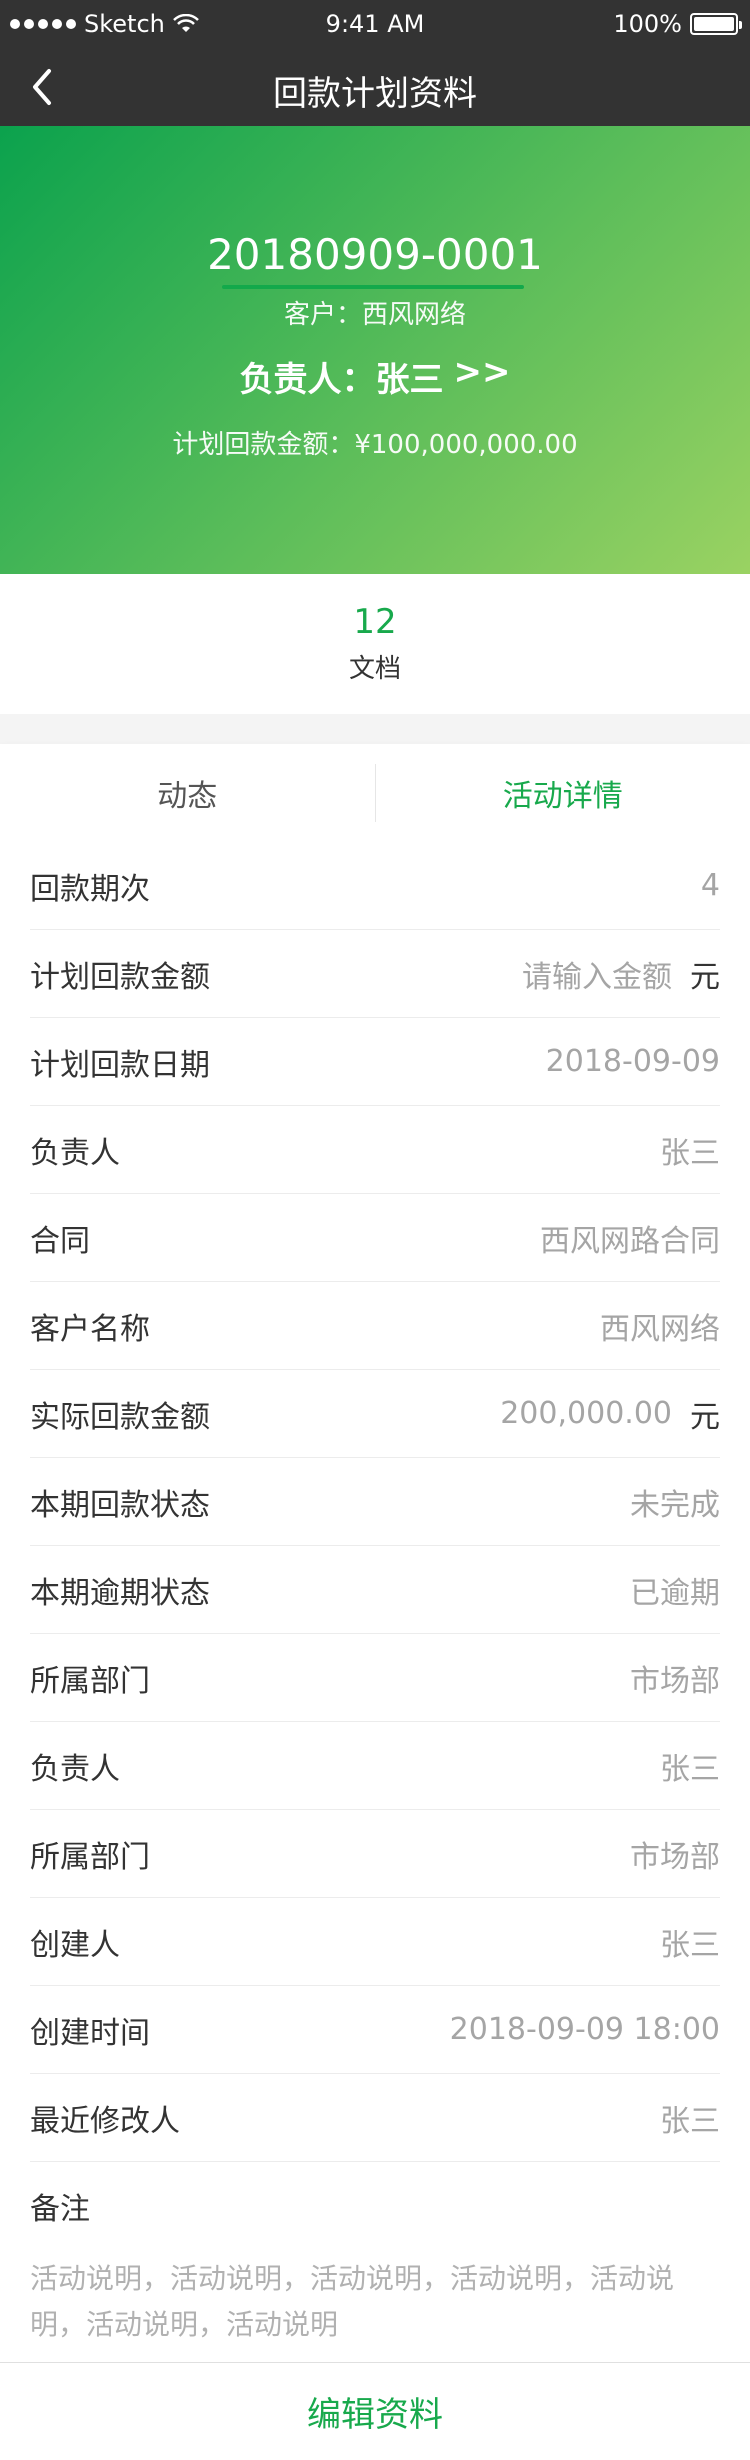 The image size is (750, 2460). I want to click on footer-bar: 编辑资料, so click(375, 2411).